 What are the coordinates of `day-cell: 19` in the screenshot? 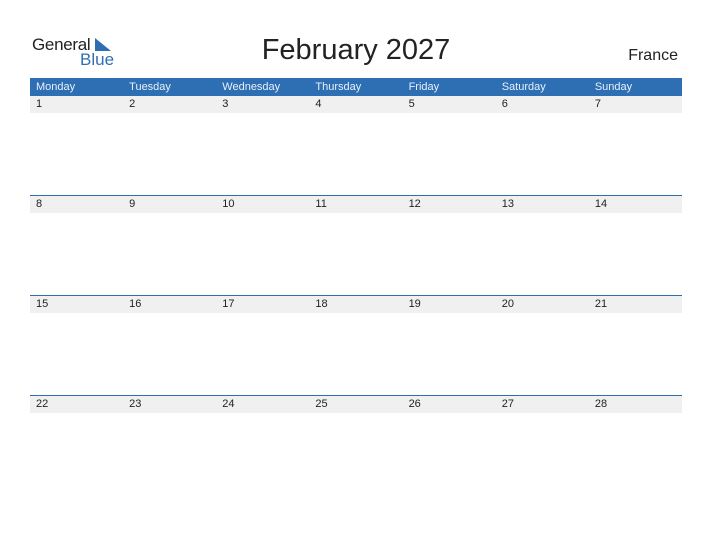 It's located at (414, 304).